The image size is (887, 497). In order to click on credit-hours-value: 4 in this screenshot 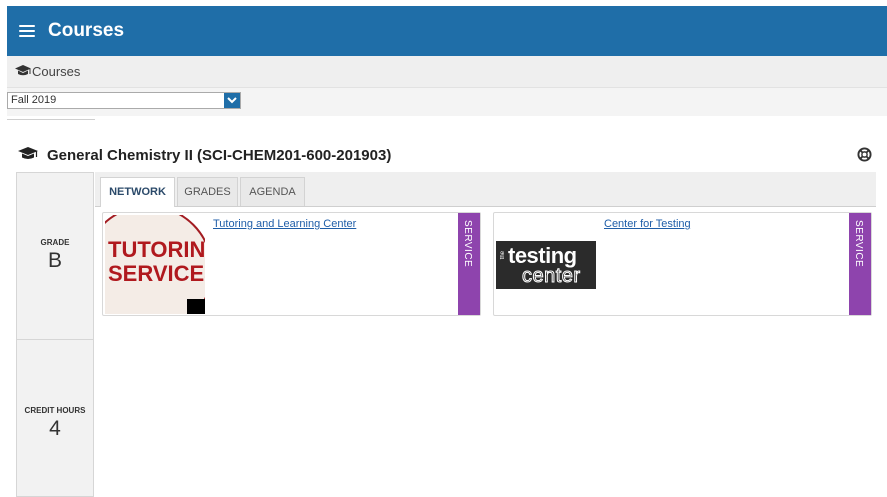, I will do `click(55, 428)`.